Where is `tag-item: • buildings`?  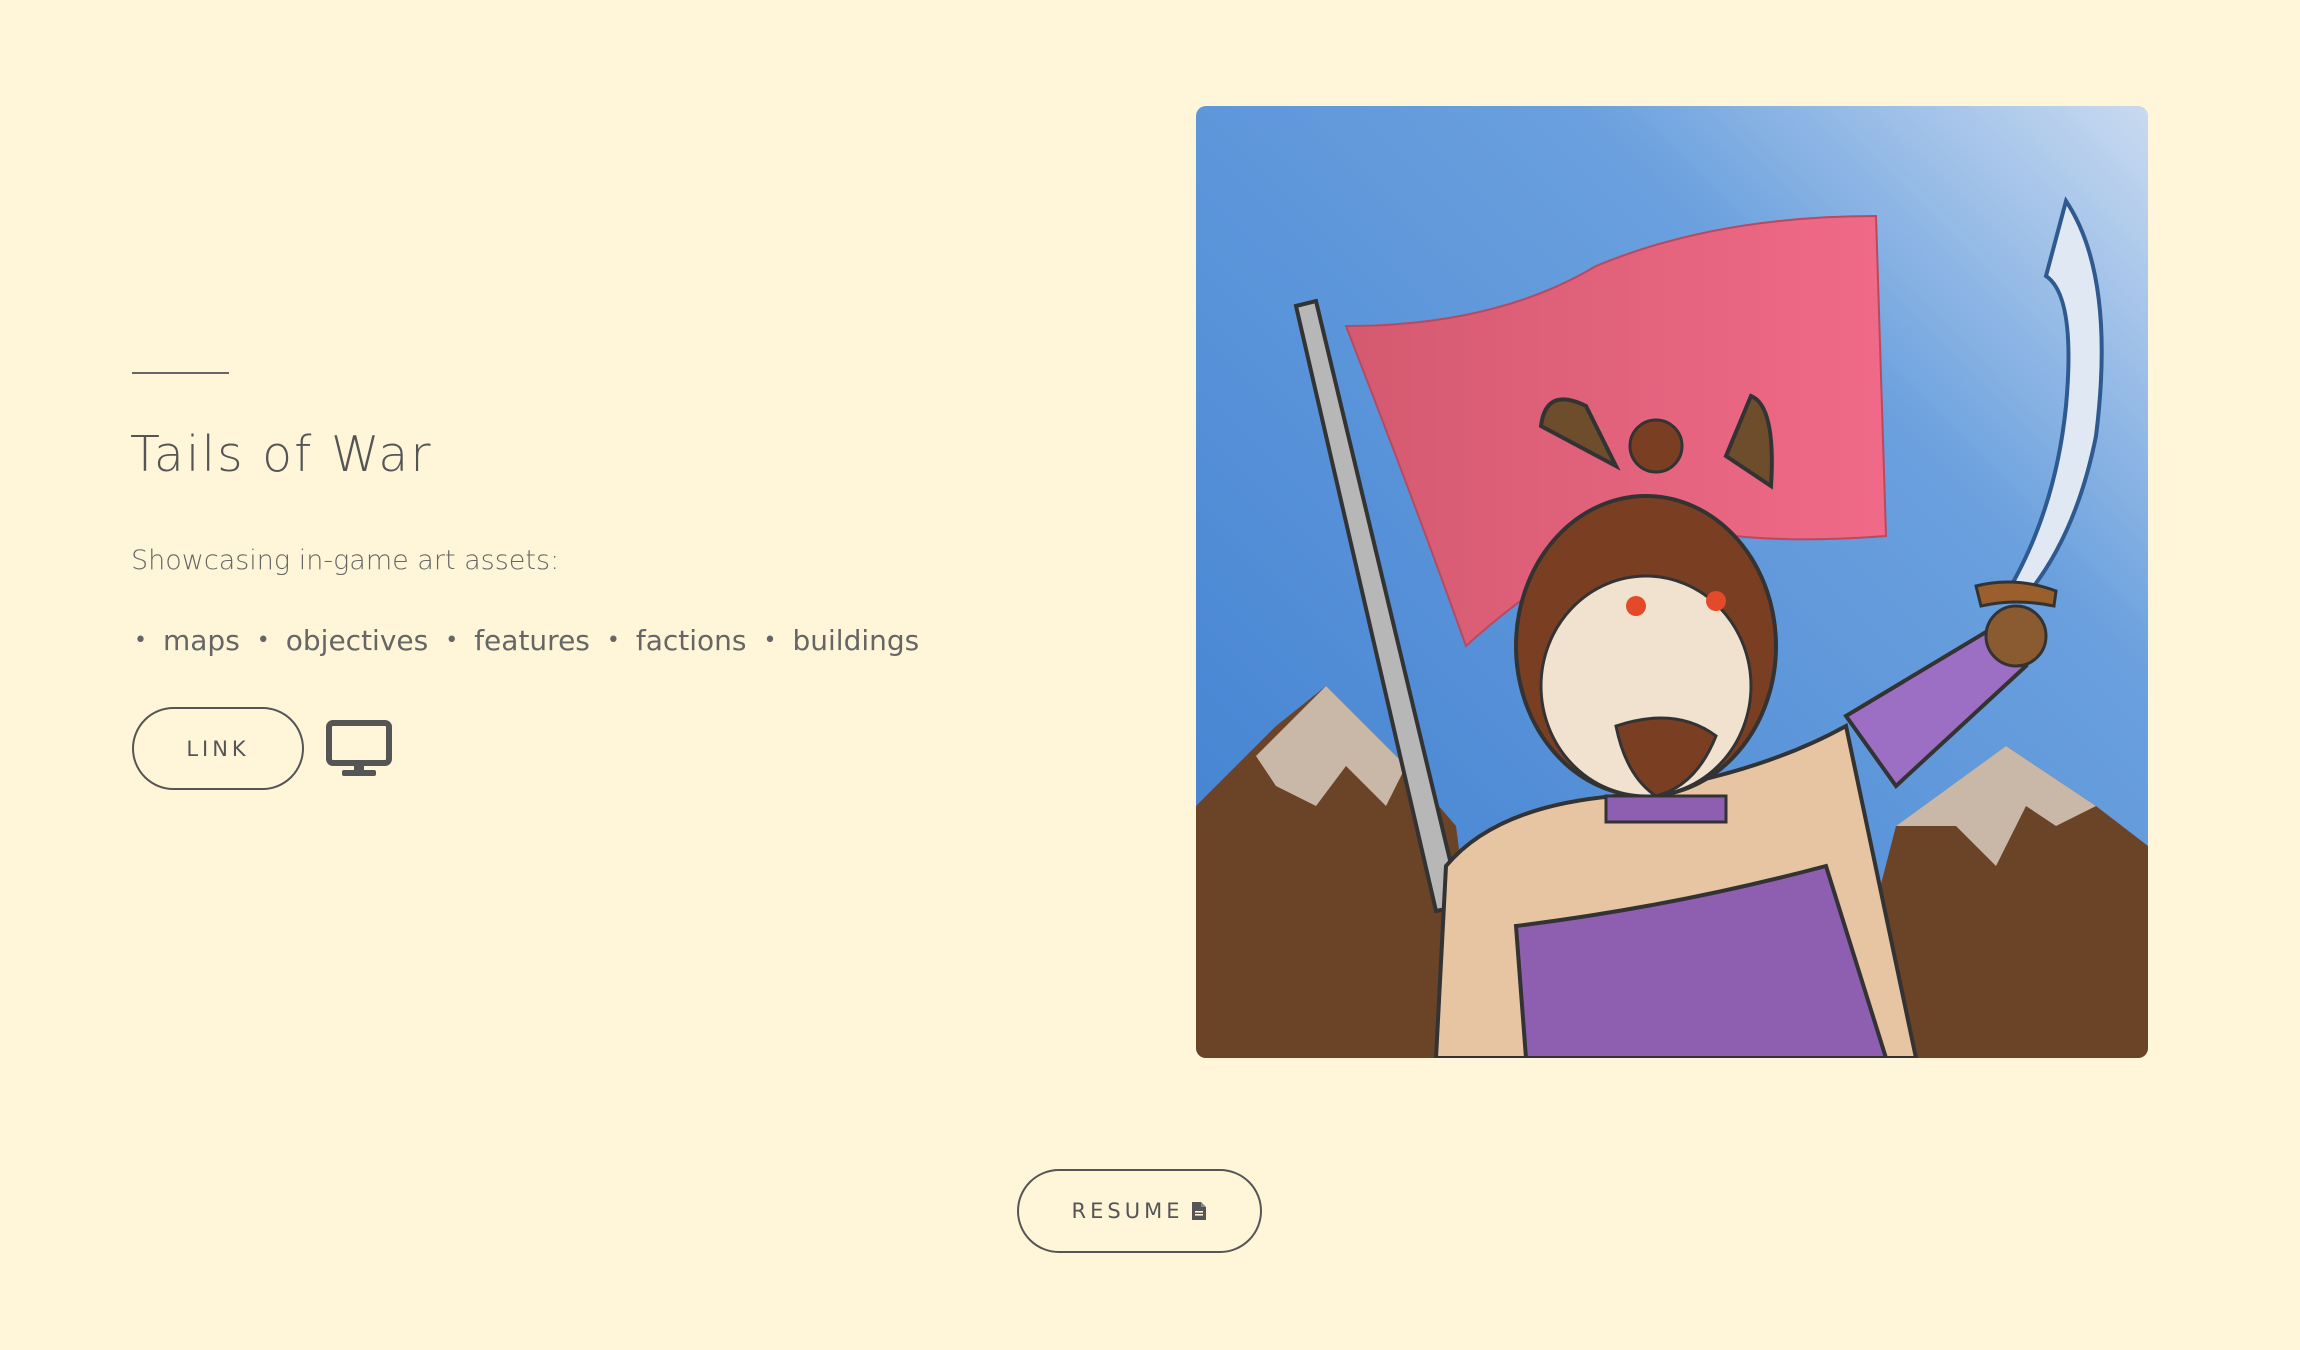 tag-item: • buildings is located at coordinates (842, 640).